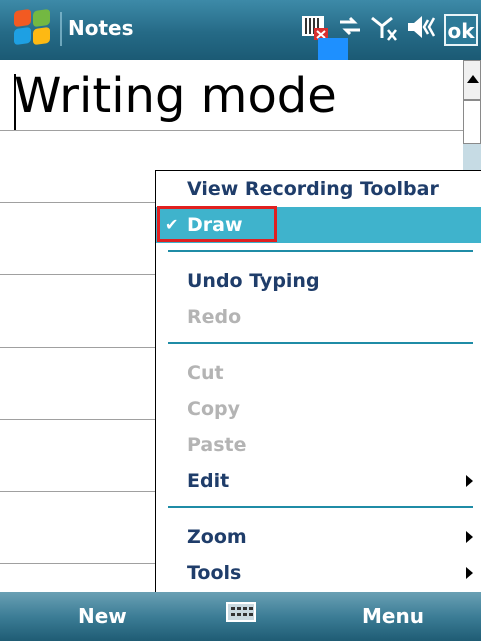 This screenshot has width=481, height=641. I want to click on menu-item-label: Zoom, so click(217, 537).